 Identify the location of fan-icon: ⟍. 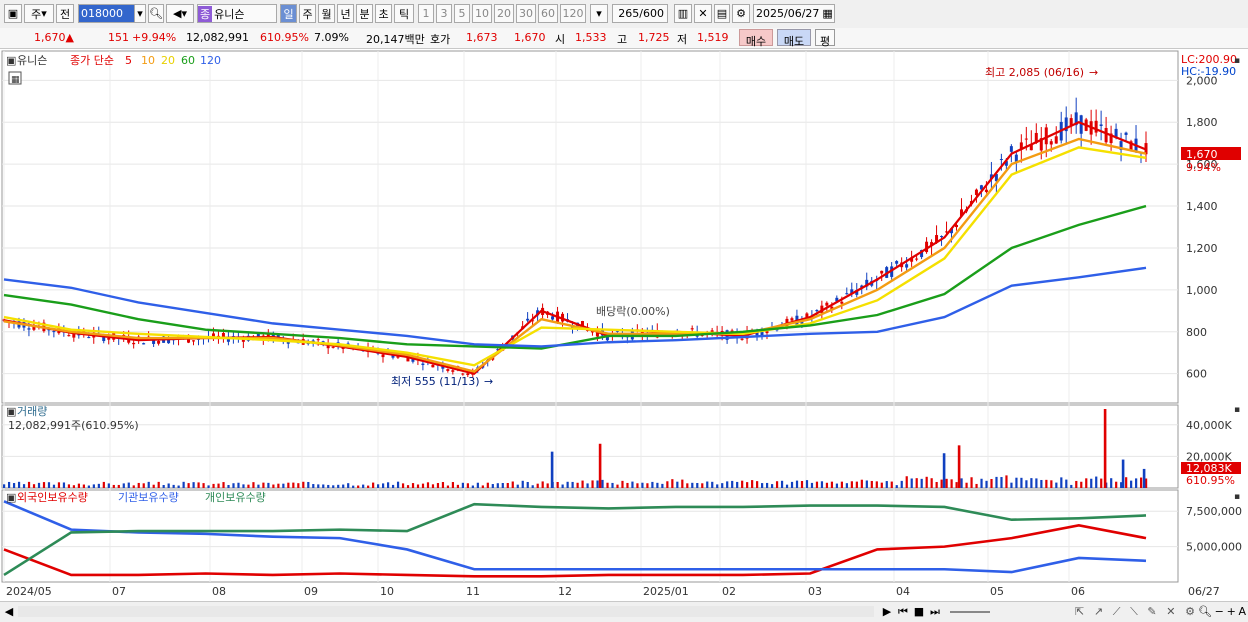
(1134, 612).